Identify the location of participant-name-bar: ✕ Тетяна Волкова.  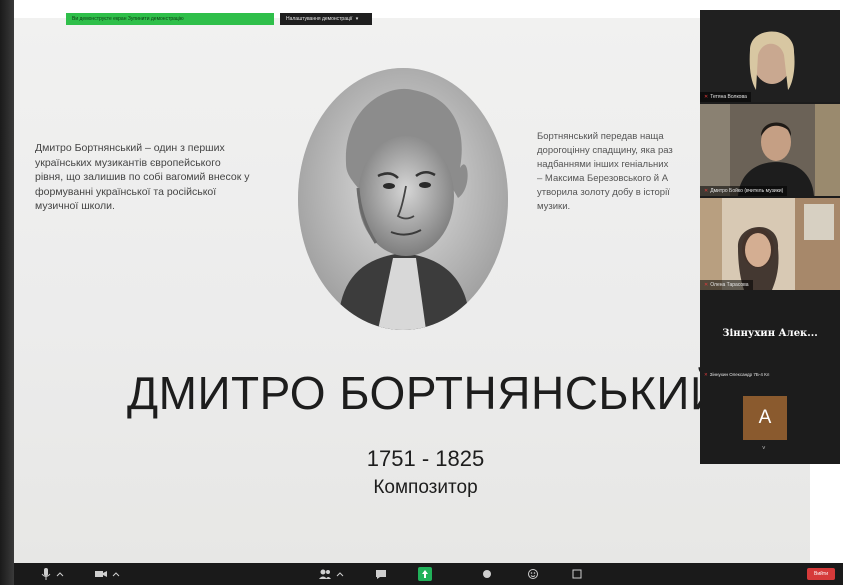
(725, 97).